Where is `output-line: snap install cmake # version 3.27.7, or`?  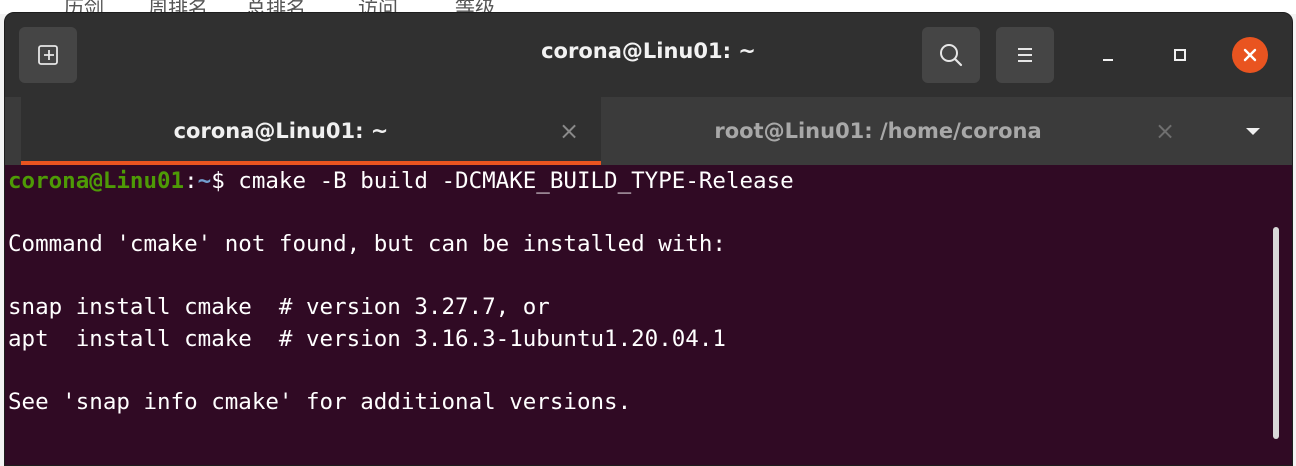
output-line: snap install cmake # version 3.27.7, or is located at coordinates (279, 307).